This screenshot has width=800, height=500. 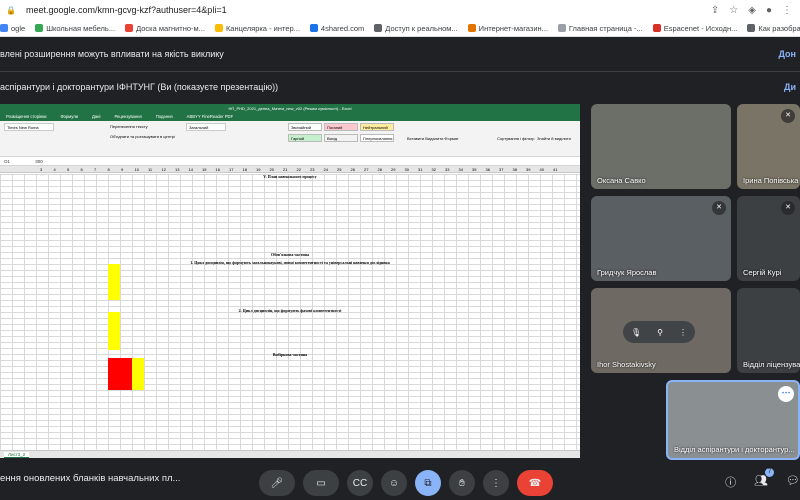 I want to click on bookmark-label: ogle, so click(x=18, y=28).